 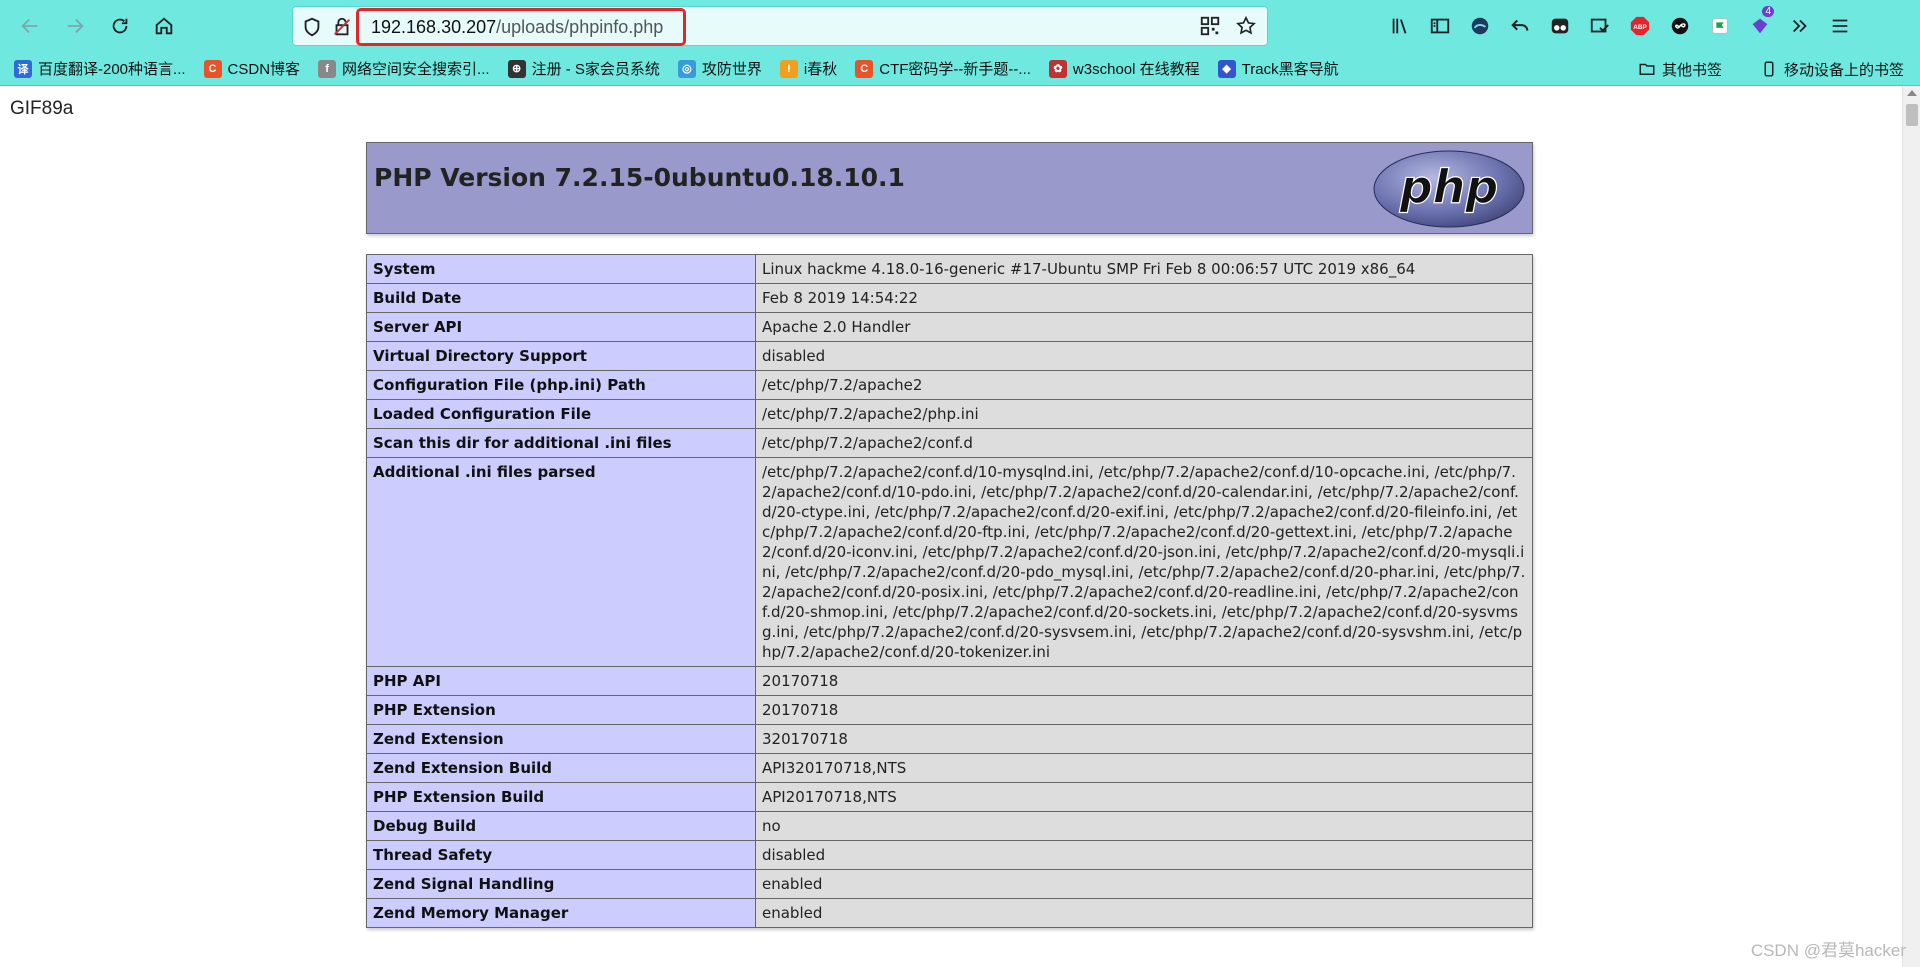 I want to click on php-version-title: PHP Version 7.2.15-0ubuntu0.18.10.1, so click(x=639, y=177).